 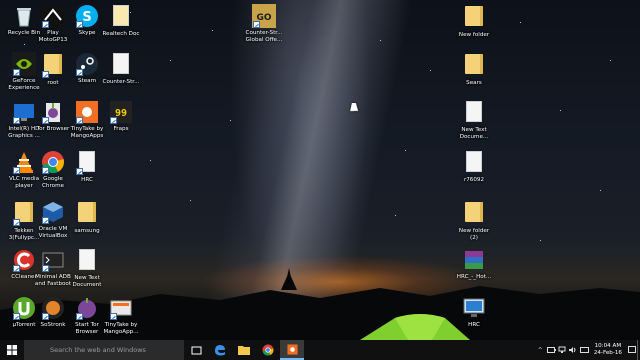 I want to click on tinytake-taskbar-button, so click(x=292, y=350).